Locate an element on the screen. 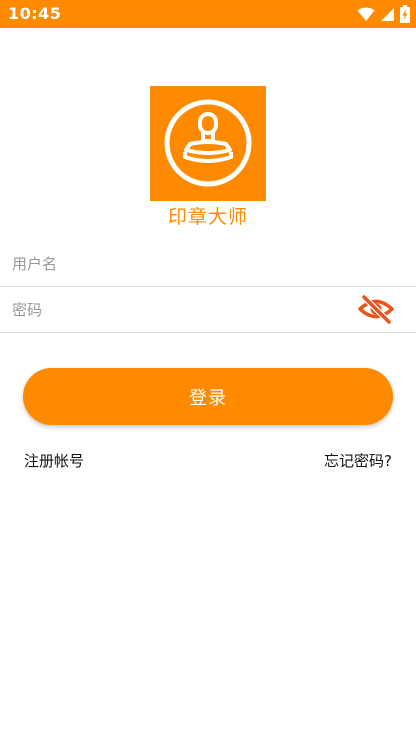 The height and width of the screenshot is (739, 416). status-time: 10:45 is located at coordinates (35, 13).